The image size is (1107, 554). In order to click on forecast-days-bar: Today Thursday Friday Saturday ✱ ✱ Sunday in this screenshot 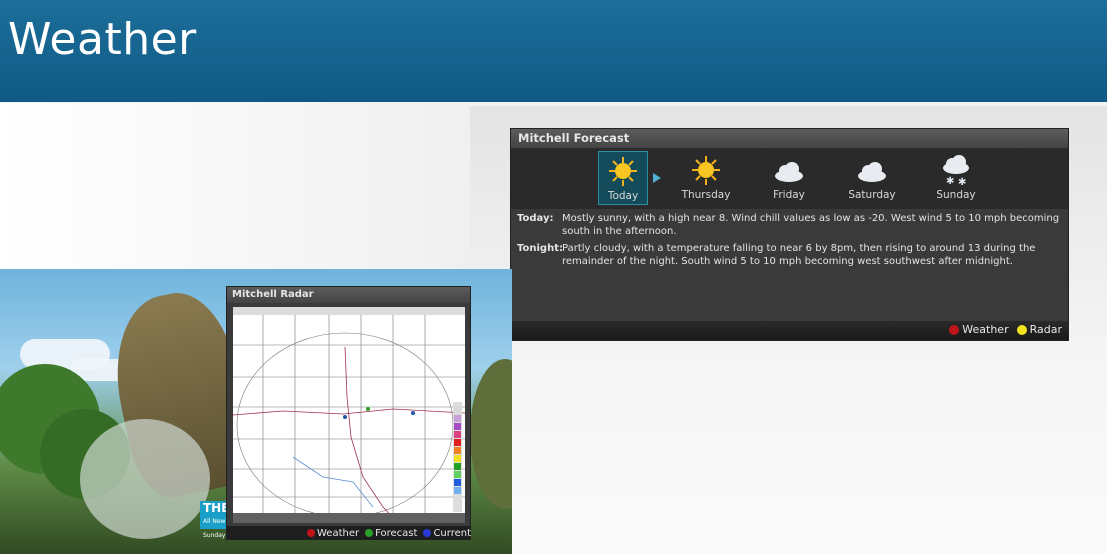, I will do `click(789, 178)`.